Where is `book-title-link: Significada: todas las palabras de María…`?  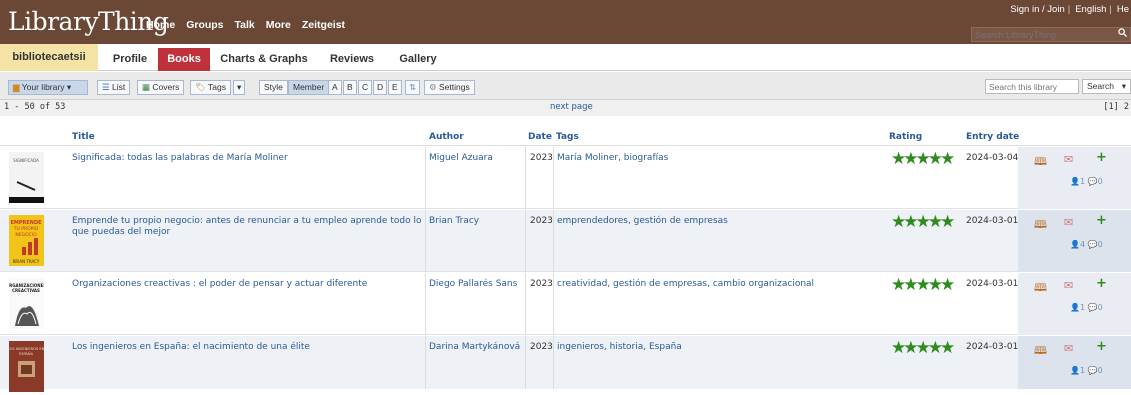
book-title-link: Significada: todas las palabras de María… is located at coordinates (247, 158).